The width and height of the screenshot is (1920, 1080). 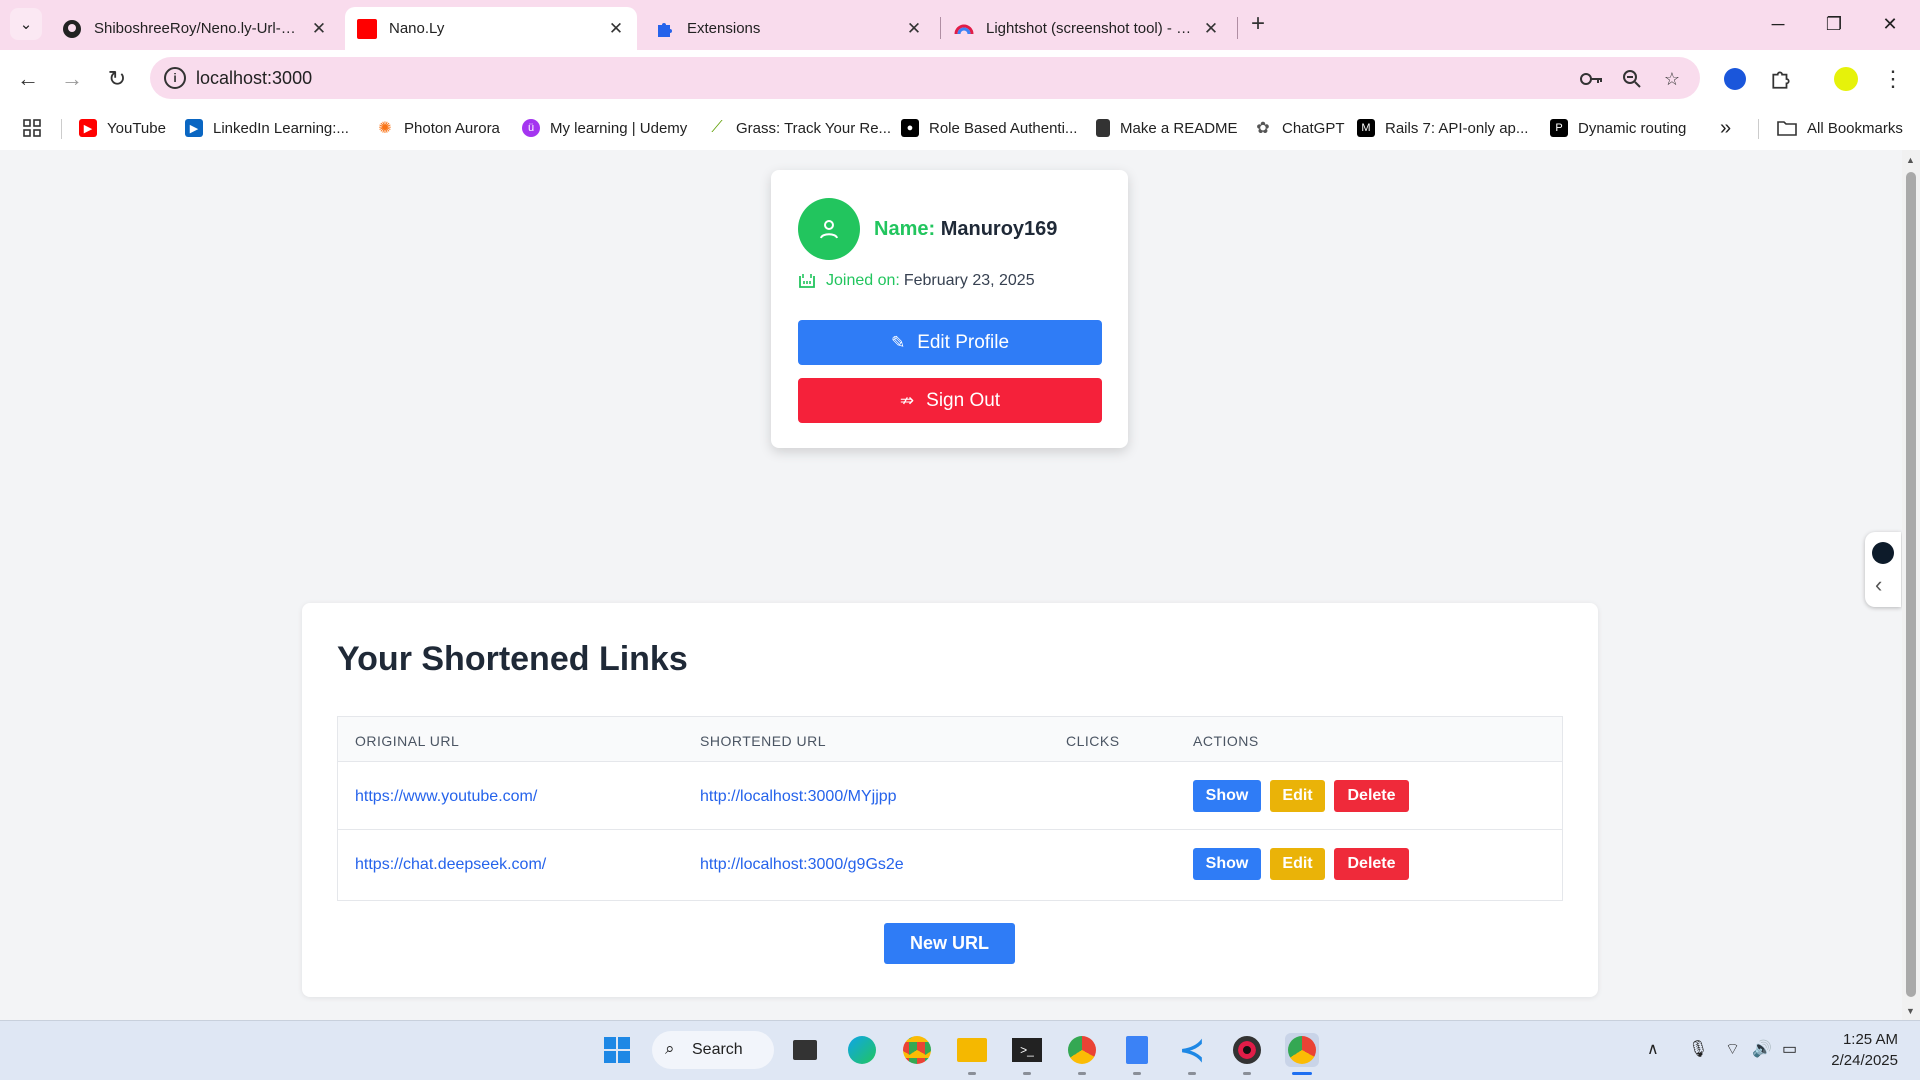 What do you see at coordinates (26, 24) in the screenshot?
I see `tab-search-dropdown-button: ⌄` at bounding box center [26, 24].